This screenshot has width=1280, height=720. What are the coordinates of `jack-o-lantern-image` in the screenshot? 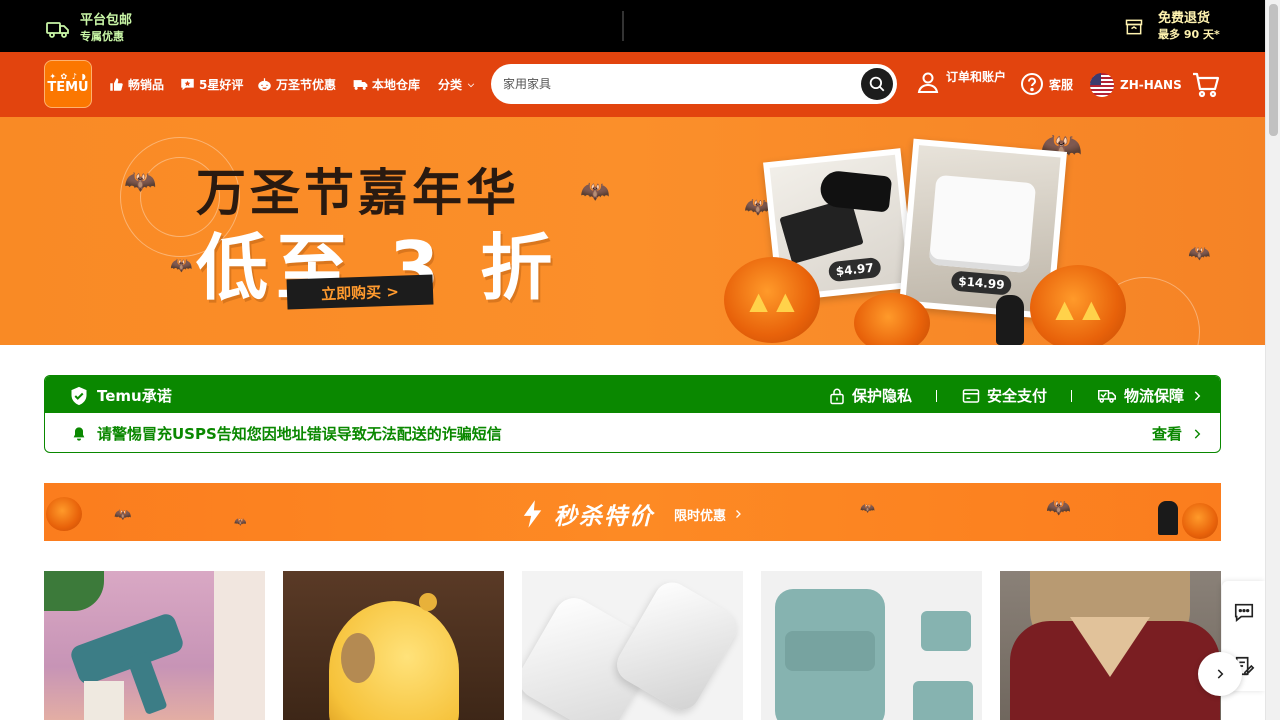 It's located at (1200, 521).